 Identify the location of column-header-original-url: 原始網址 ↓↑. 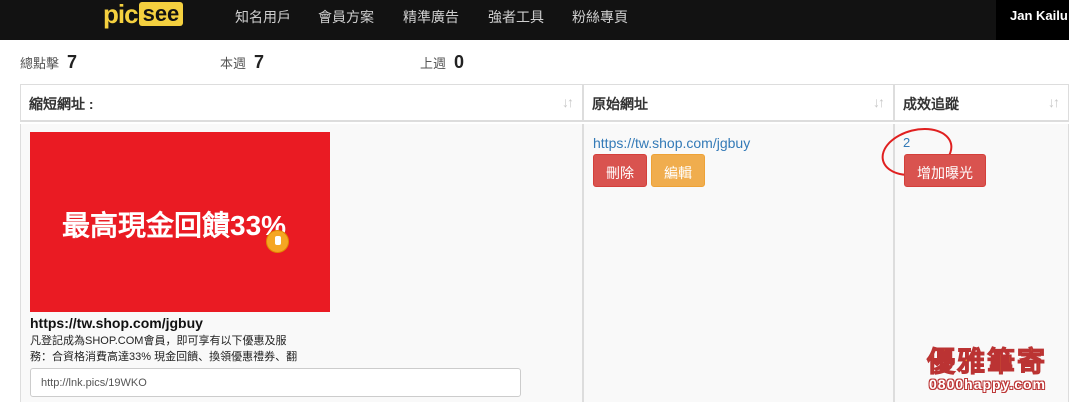
(738, 103).